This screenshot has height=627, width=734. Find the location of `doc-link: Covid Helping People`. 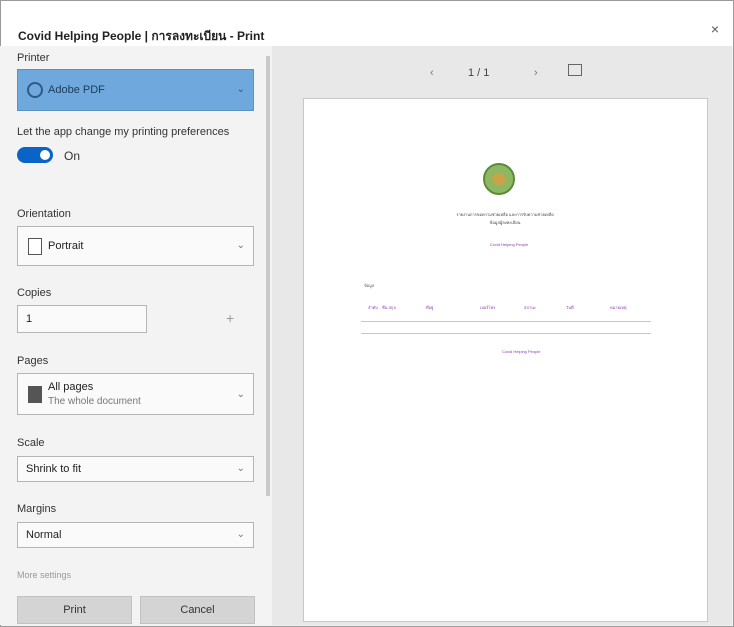

doc-link: Covid Helping People is located at coordinates (509, 244).